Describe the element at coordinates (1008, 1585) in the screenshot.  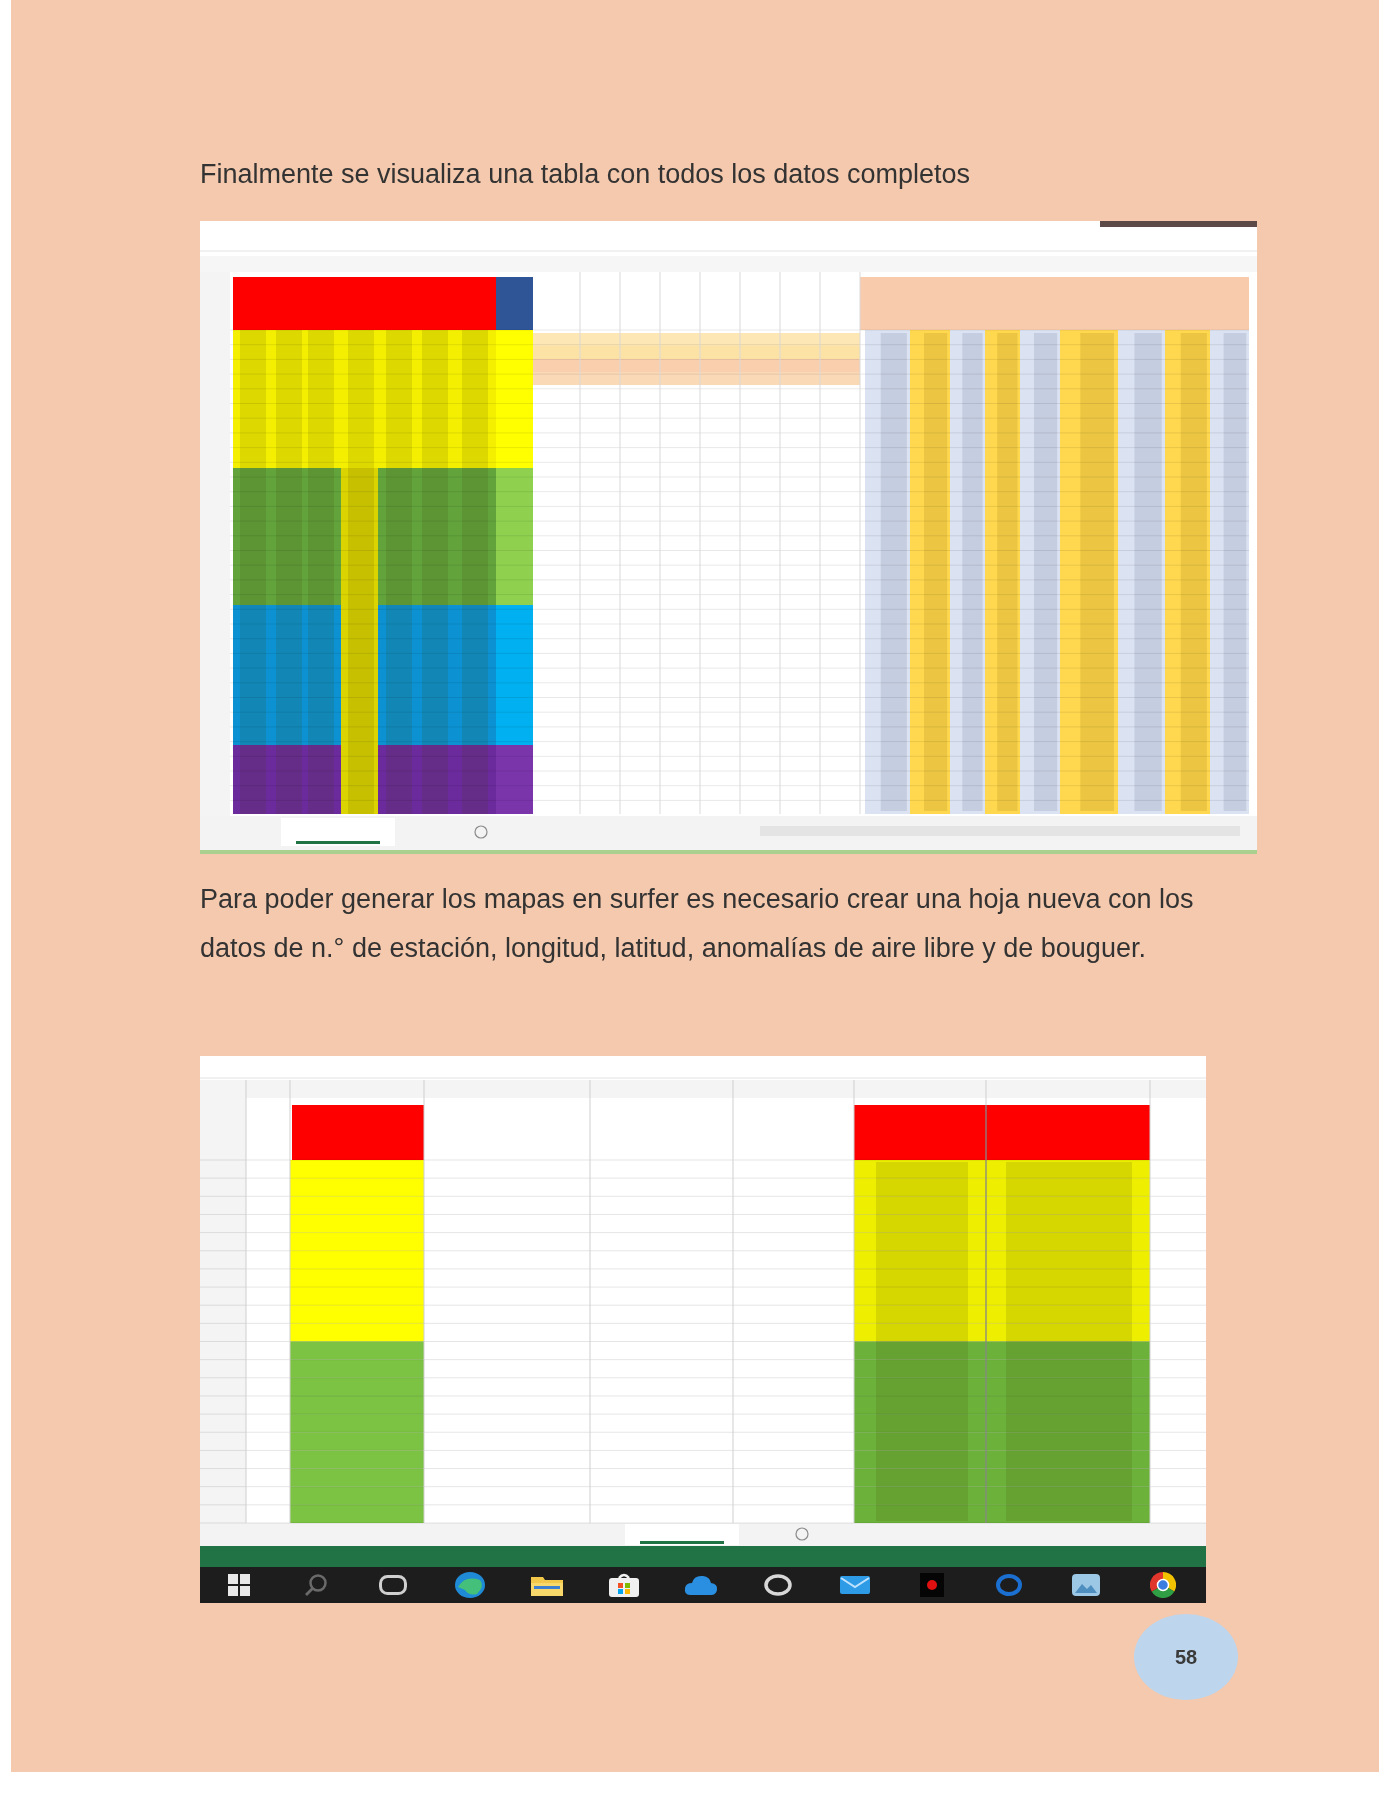
I see `circle-icon` at that location.